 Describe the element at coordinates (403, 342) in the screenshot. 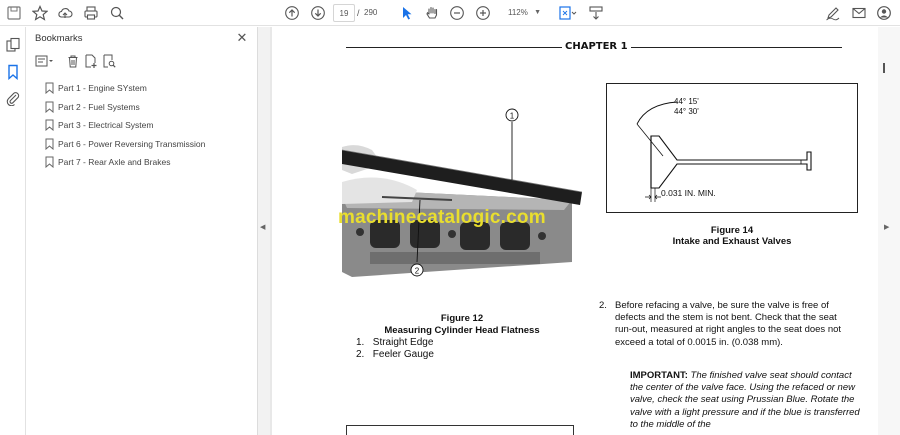

I see `item-text: Straight Edge` at that location.